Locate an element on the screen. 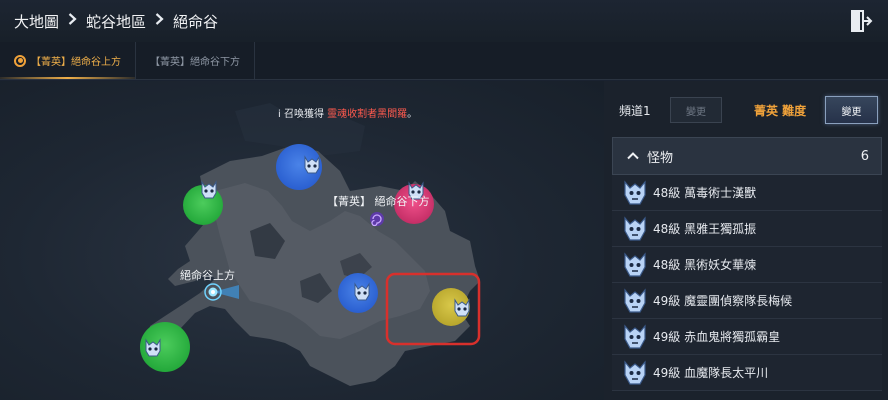 The width and height of the screenshot is (888, 400). radio-selected-icon is located at coordinates (20, 60).